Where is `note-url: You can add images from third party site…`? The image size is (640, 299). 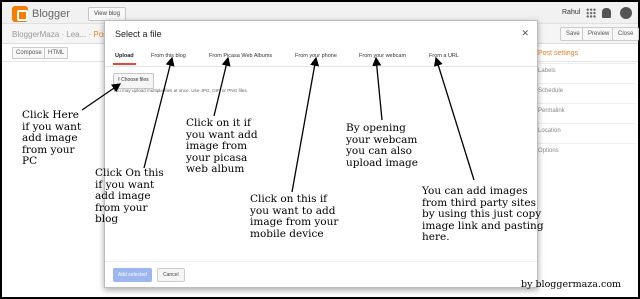 note-url: You can add images from third party site… is located at coordinates (483, 214).